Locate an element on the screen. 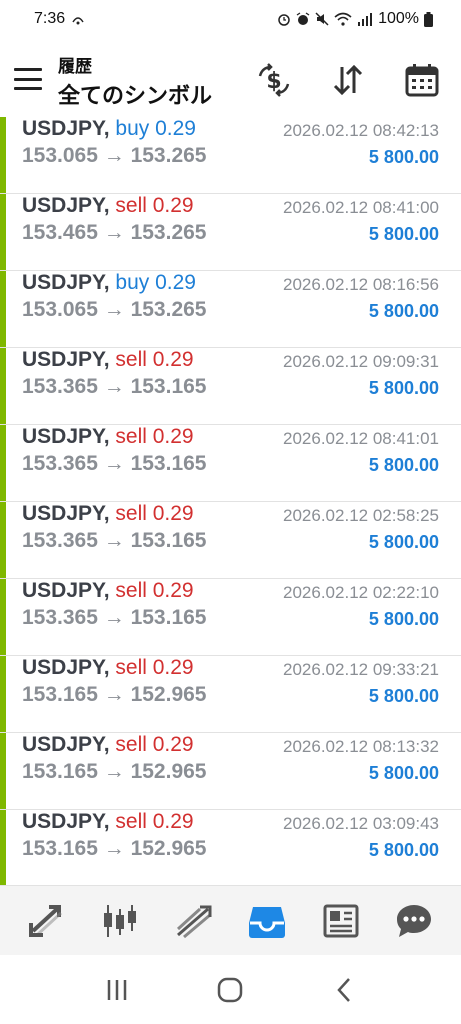 This screenshot has width=461, height=1024. recent-apps-icon is located at coordinates (117, 989).